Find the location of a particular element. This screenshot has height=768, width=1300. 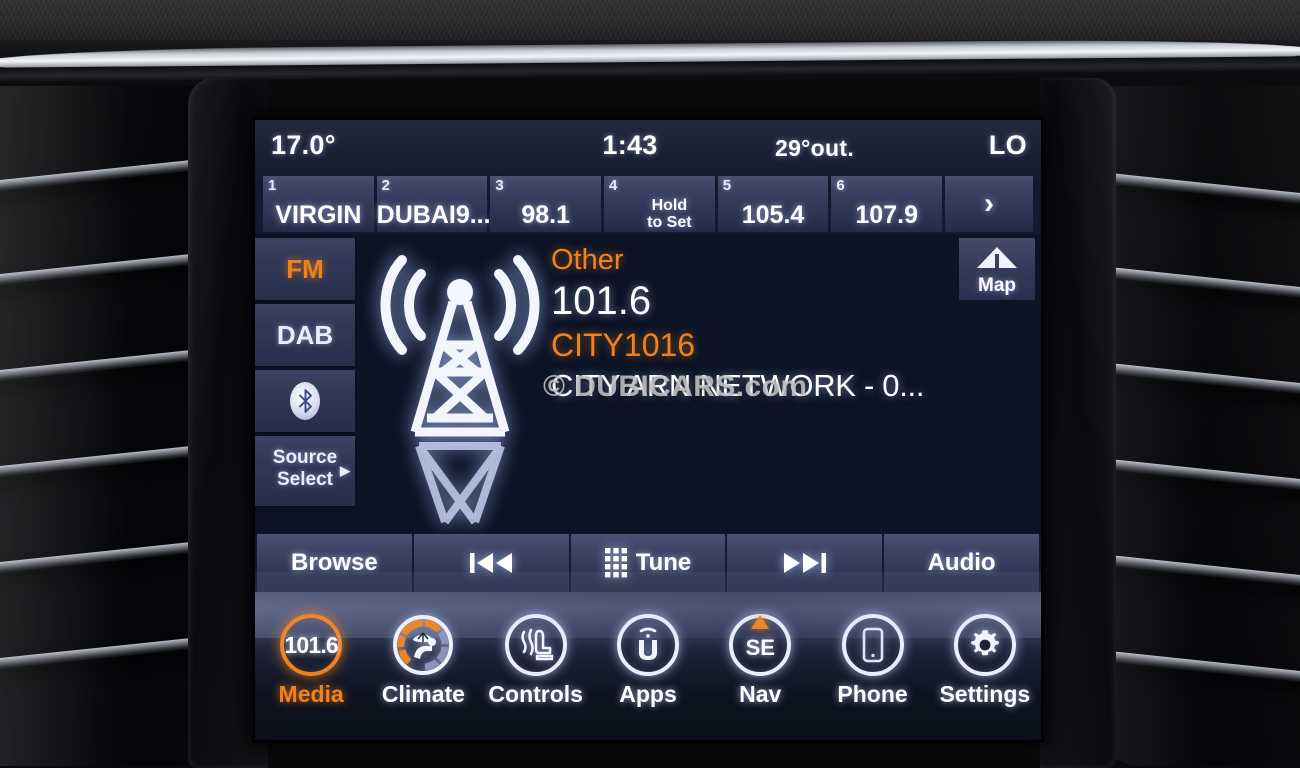

phone-icon is located at coordinates (873, 645).